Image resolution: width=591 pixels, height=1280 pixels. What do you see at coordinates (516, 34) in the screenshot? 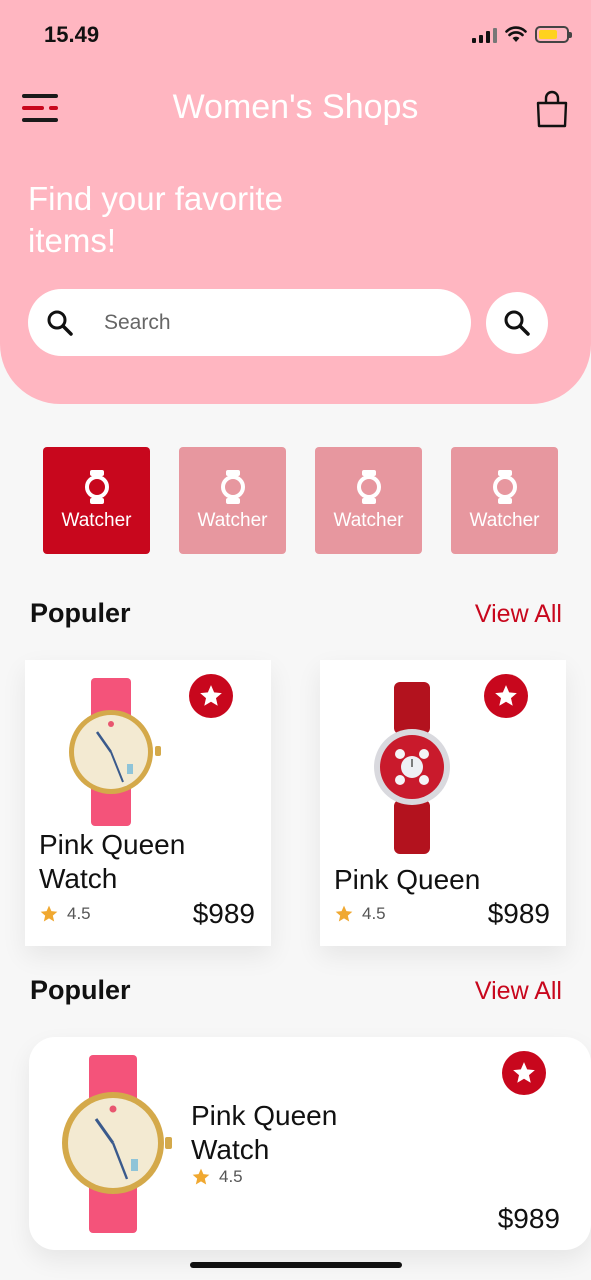
I see `wifi-icon` at bounding box center [516, 34].